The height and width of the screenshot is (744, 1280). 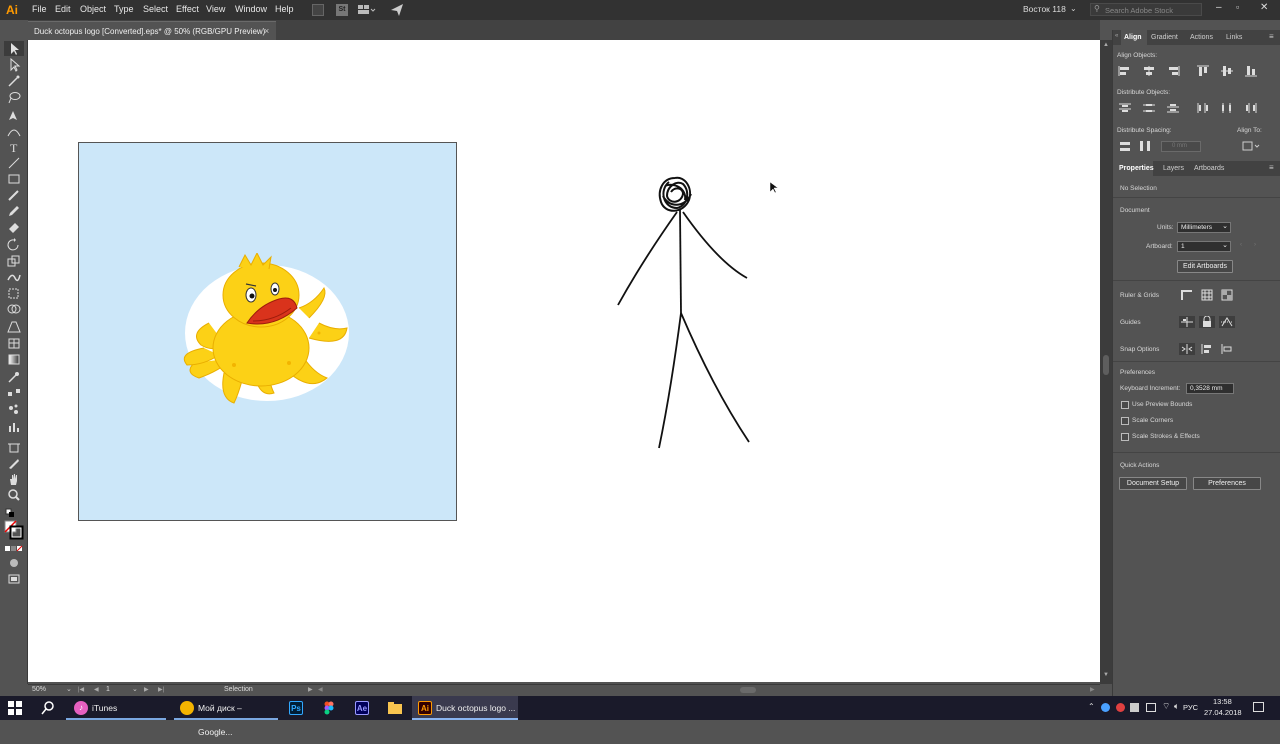 I want to click on hand-tool-icon, so click(x=14, y=479).